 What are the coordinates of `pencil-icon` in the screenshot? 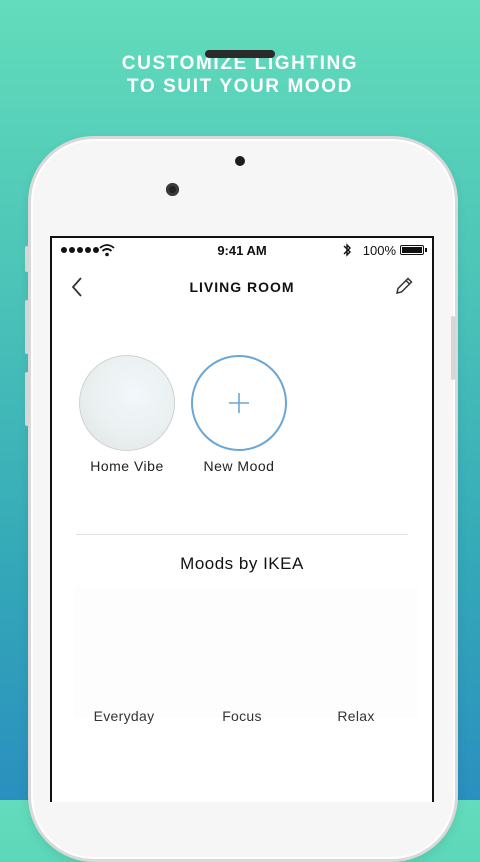 It's located at (404, 286).